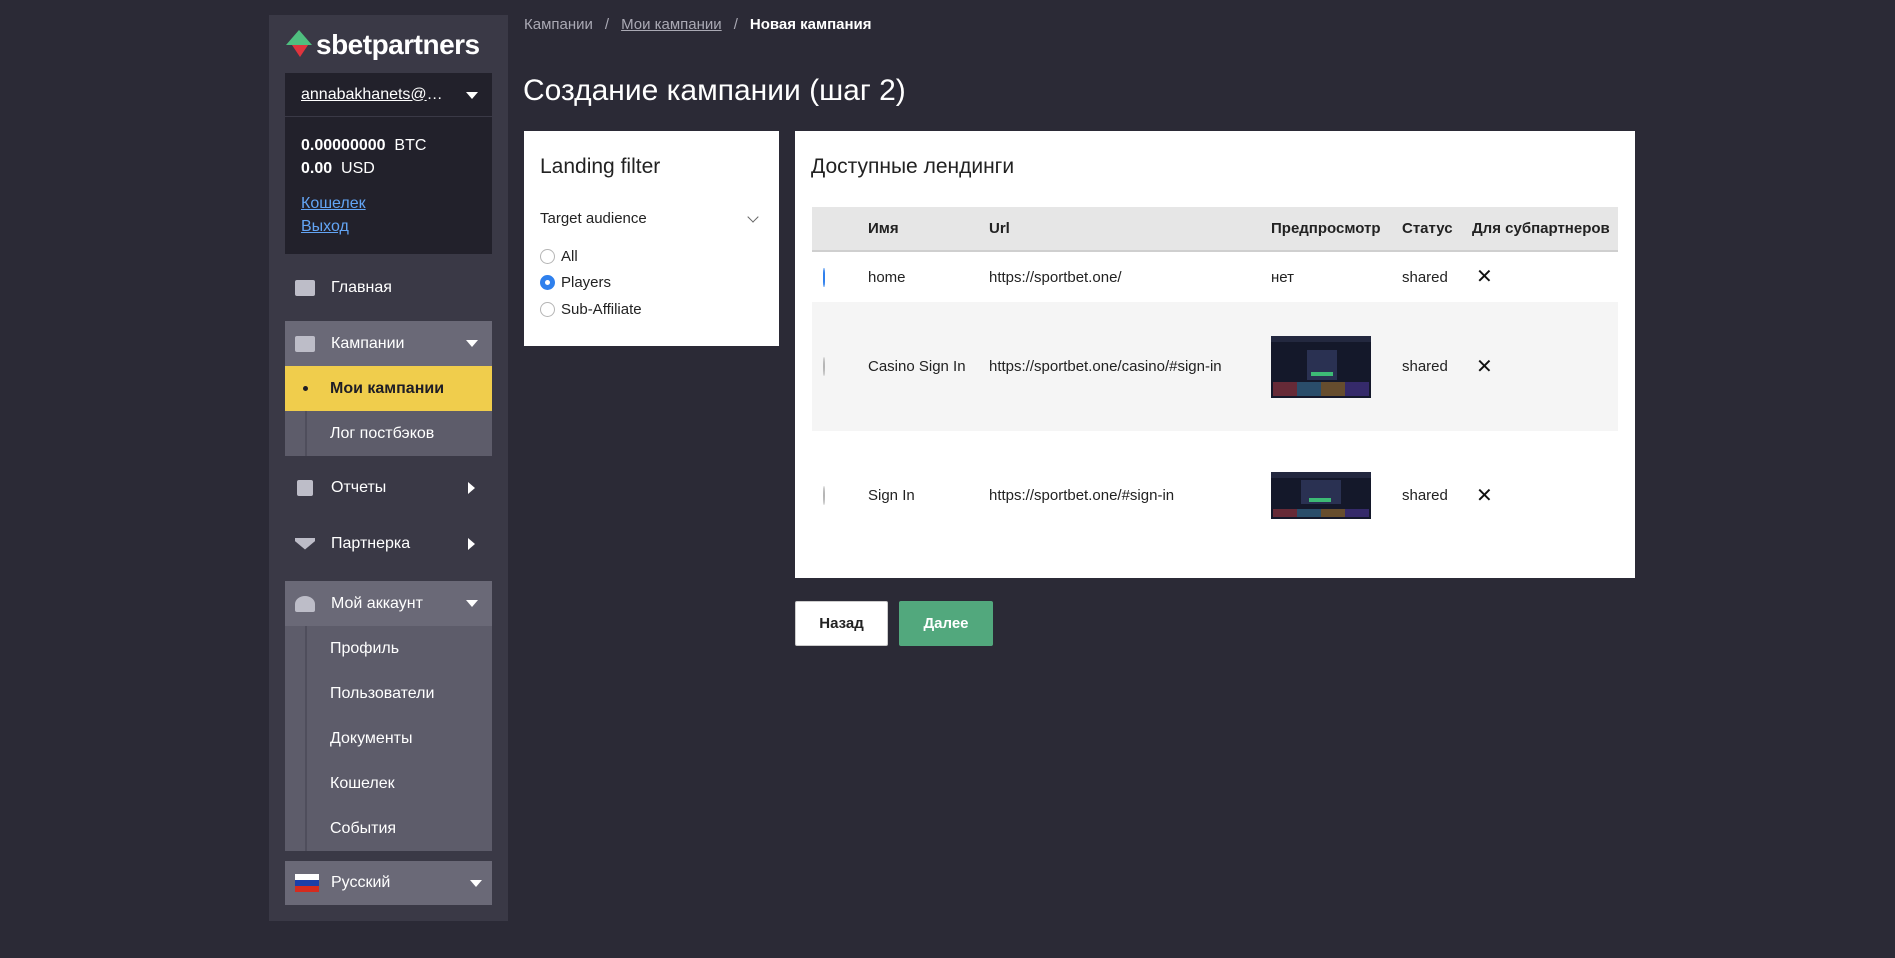 The height and width of the screenshot is (958, 1895). I want to click on col-url: Url, so click(999, 228).